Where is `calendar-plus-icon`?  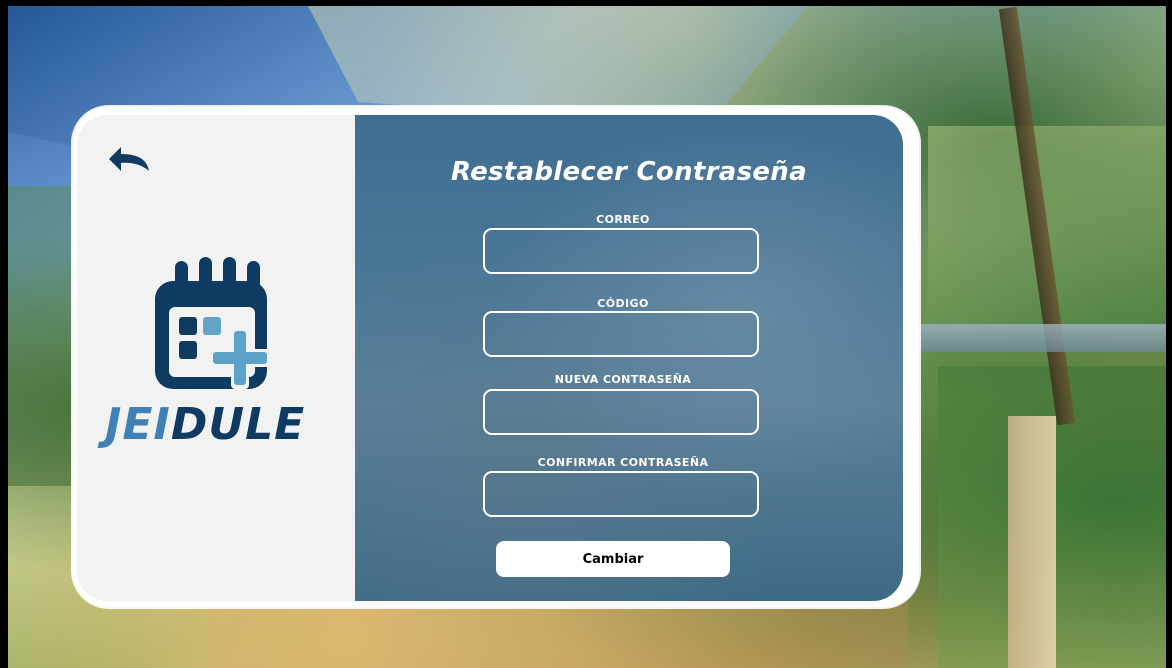 calendar-plus-icon is located at coordinates (213, 323).